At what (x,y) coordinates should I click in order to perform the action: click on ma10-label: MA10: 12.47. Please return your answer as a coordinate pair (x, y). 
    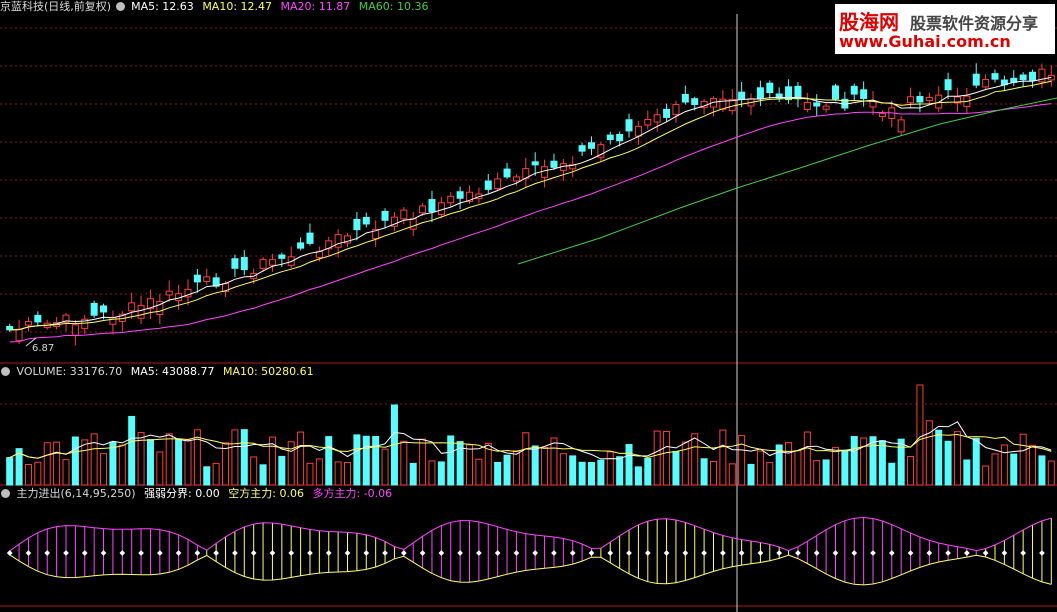
    Looking at the image, I should click on (237, 6).